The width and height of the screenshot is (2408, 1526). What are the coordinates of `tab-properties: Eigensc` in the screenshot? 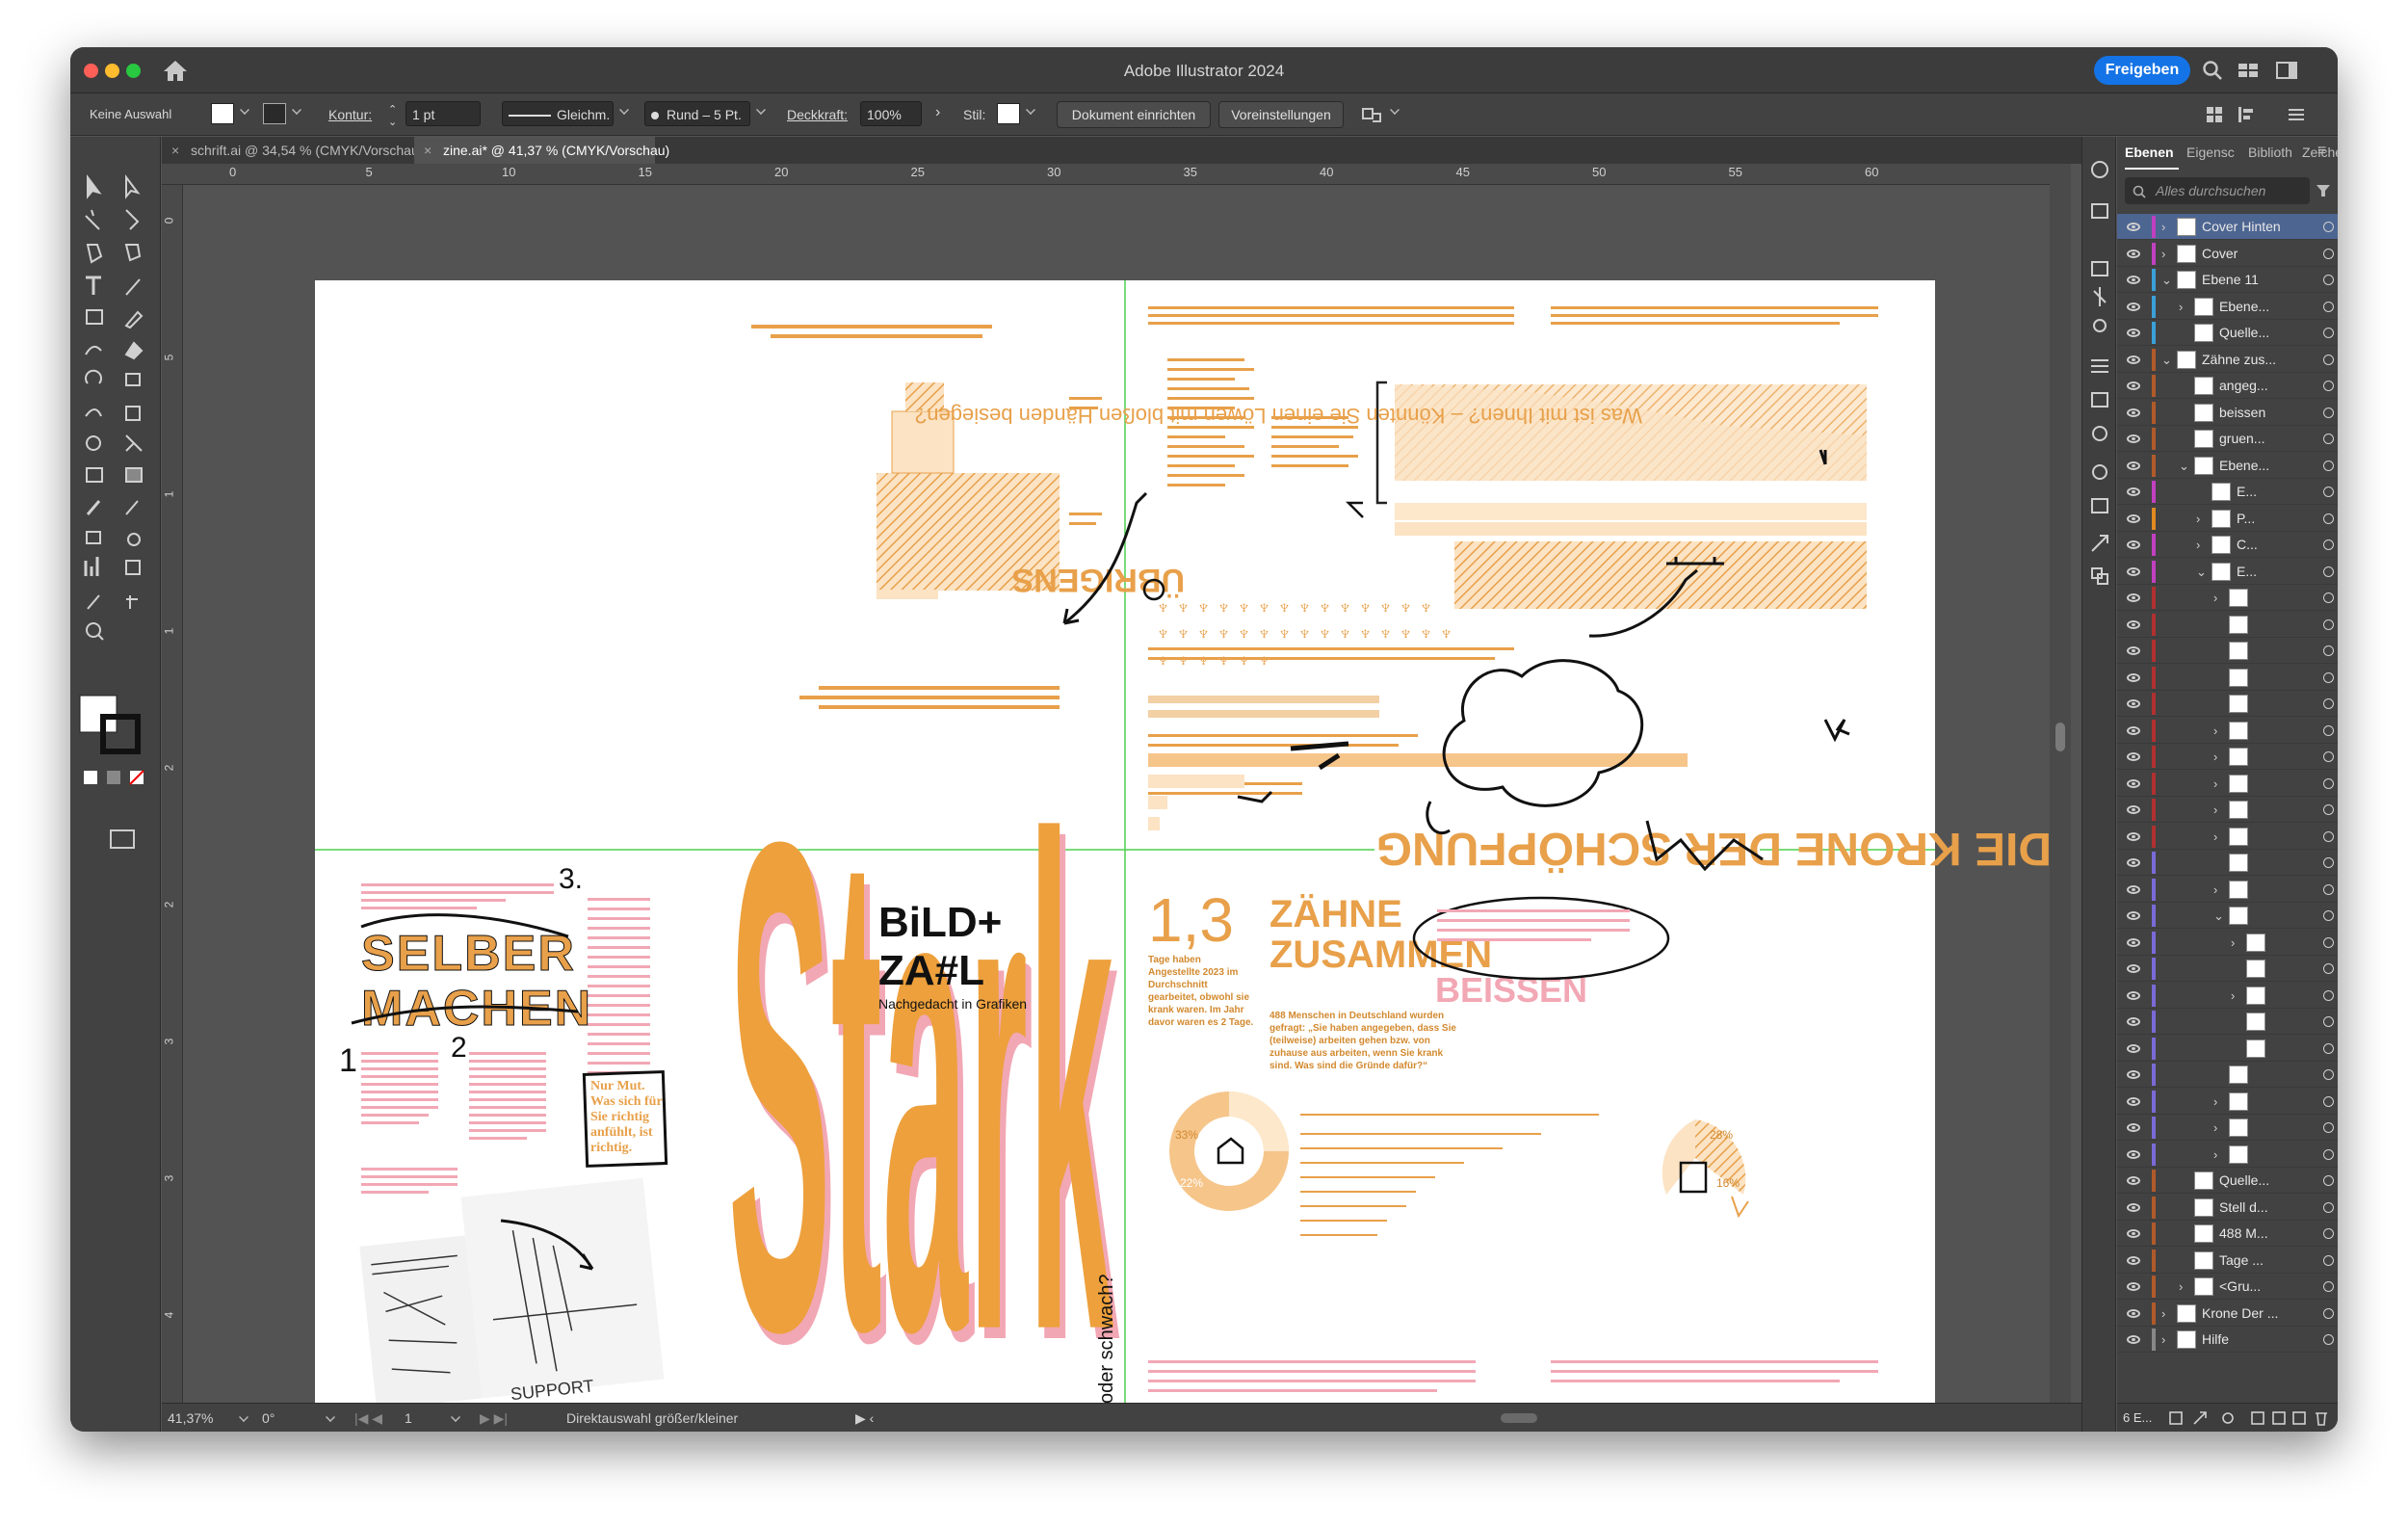 It's located at (2210, 152).